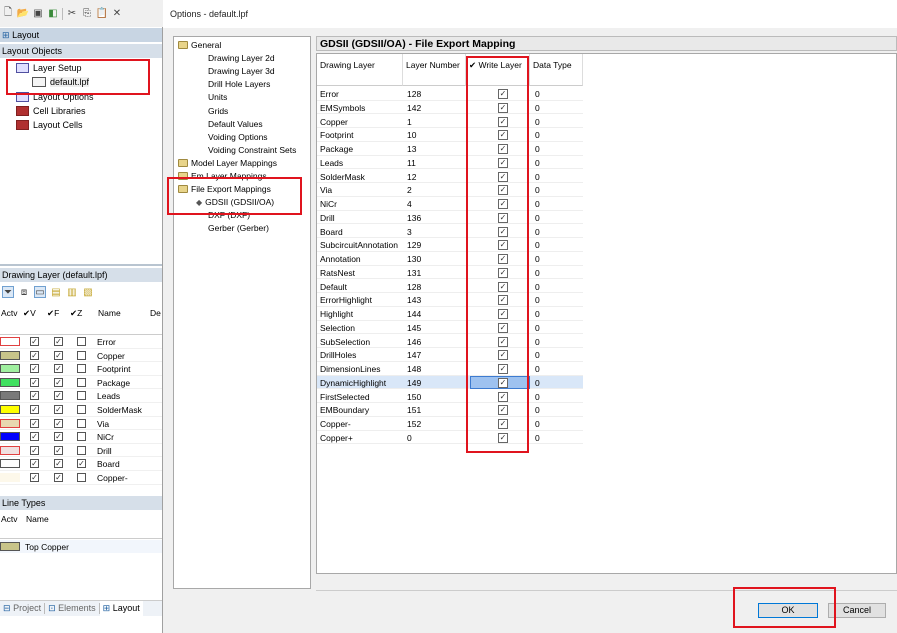  I want to click on mapping-row: ErrorHighlight 143 ✓ 0, so click(450, 300).